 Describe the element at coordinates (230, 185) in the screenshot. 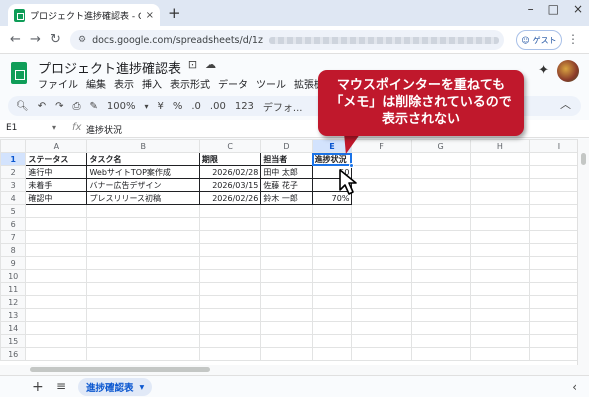

I see `cell: 2026/03/15` at that location.